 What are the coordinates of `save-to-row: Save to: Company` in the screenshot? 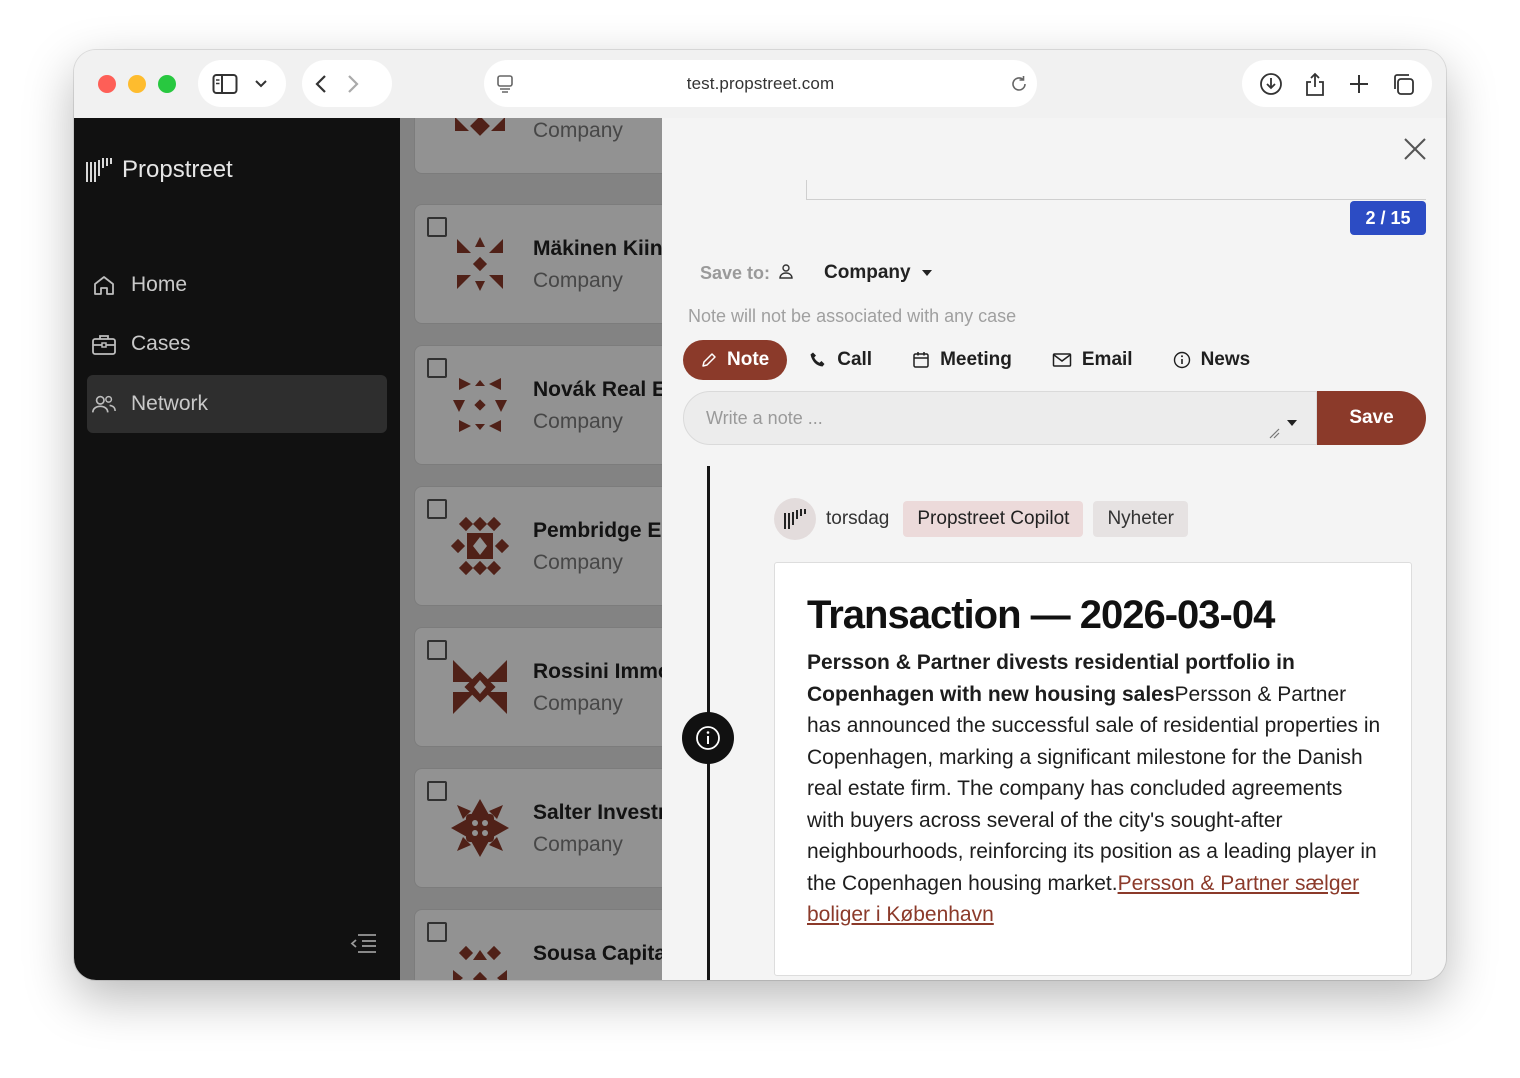 It's located at (816, 273).